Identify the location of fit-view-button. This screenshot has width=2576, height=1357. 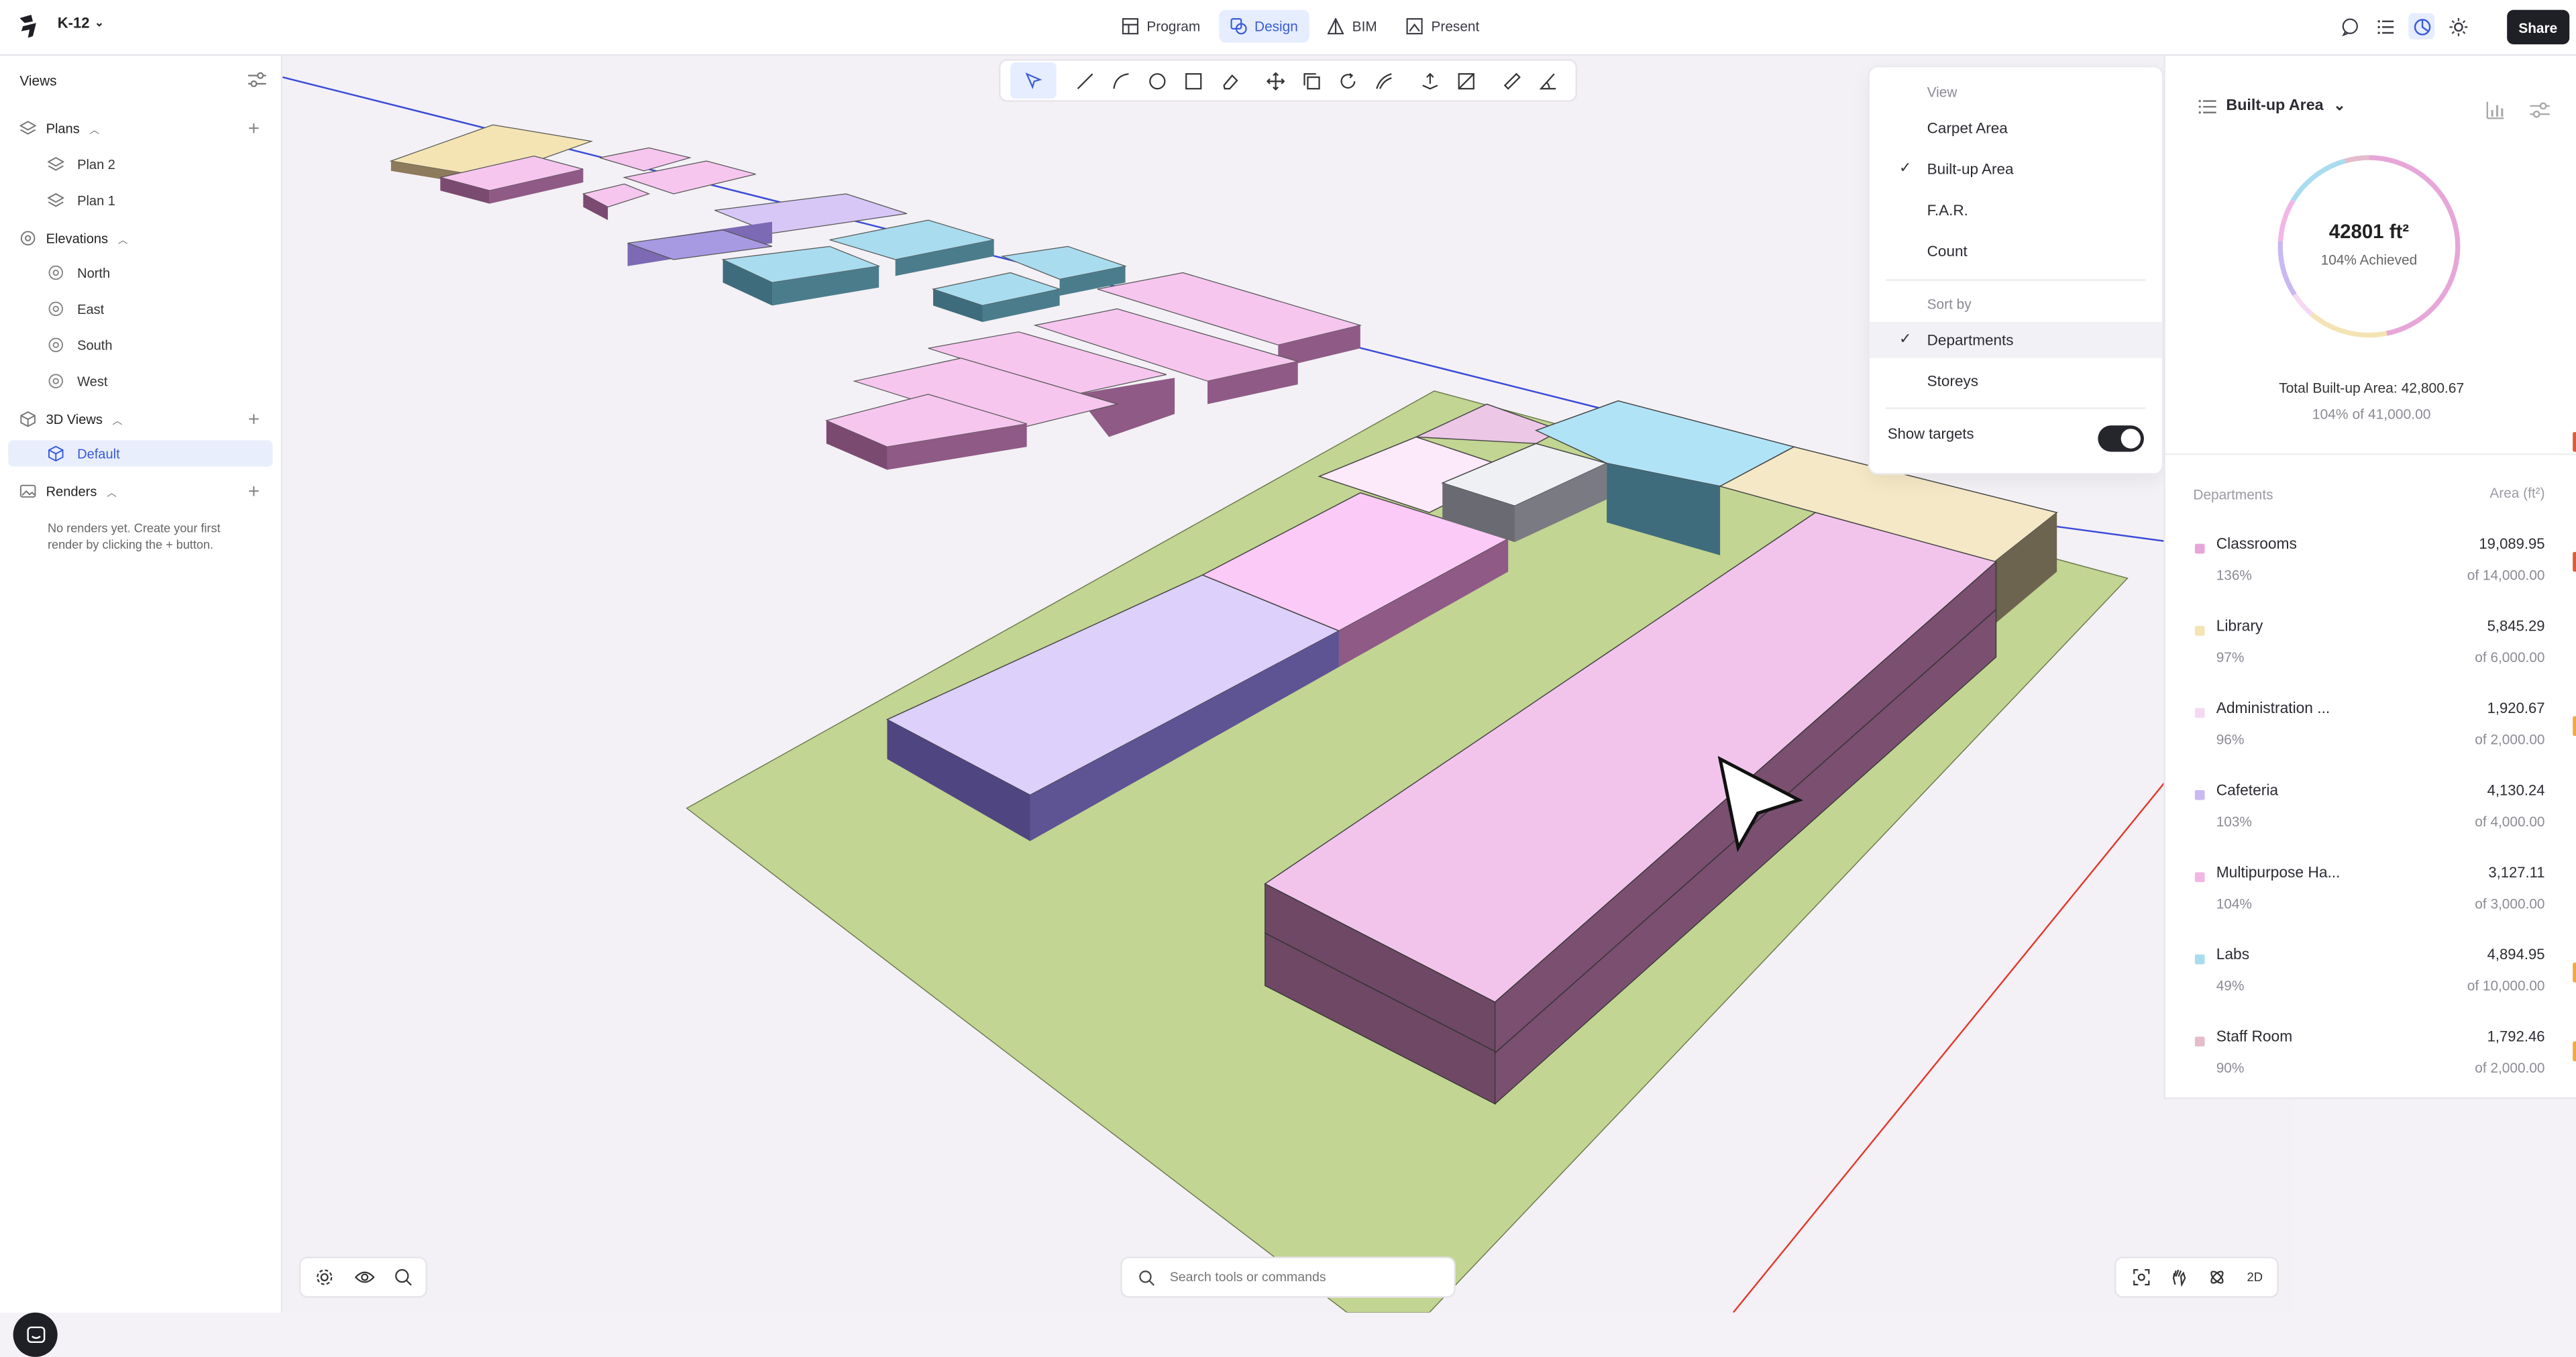
(2141, 1277).